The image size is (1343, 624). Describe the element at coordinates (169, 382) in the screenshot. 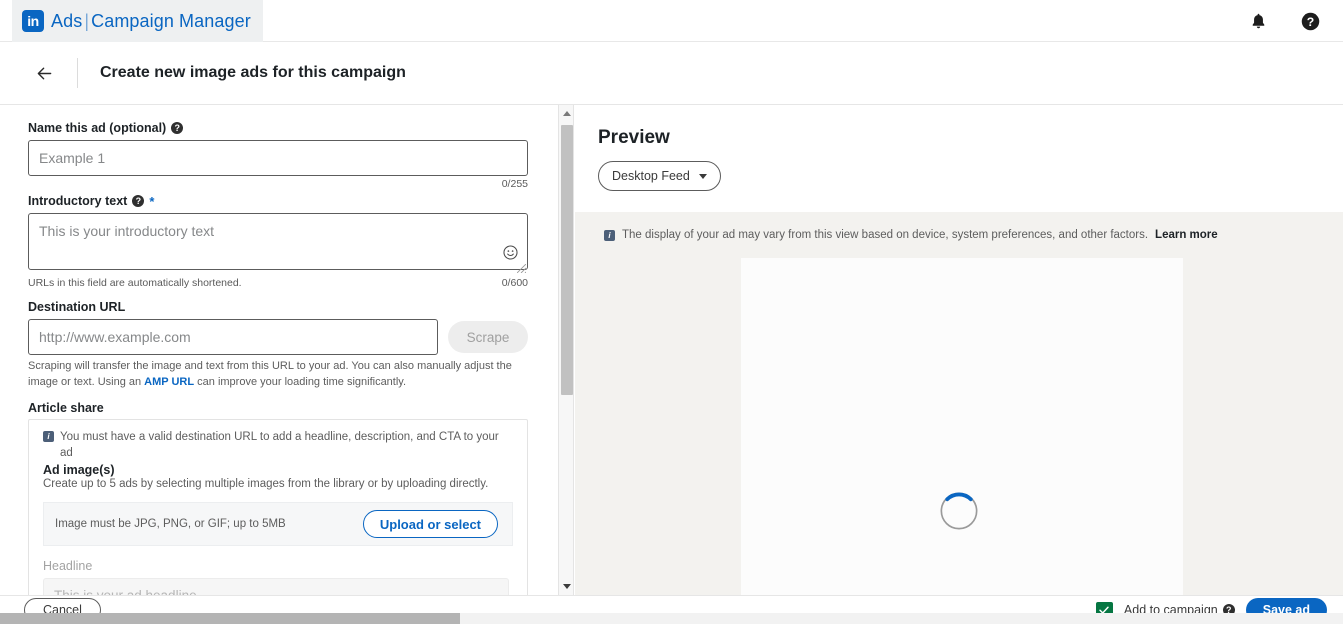

I see `amp-url-link: AMP URL` at that location.